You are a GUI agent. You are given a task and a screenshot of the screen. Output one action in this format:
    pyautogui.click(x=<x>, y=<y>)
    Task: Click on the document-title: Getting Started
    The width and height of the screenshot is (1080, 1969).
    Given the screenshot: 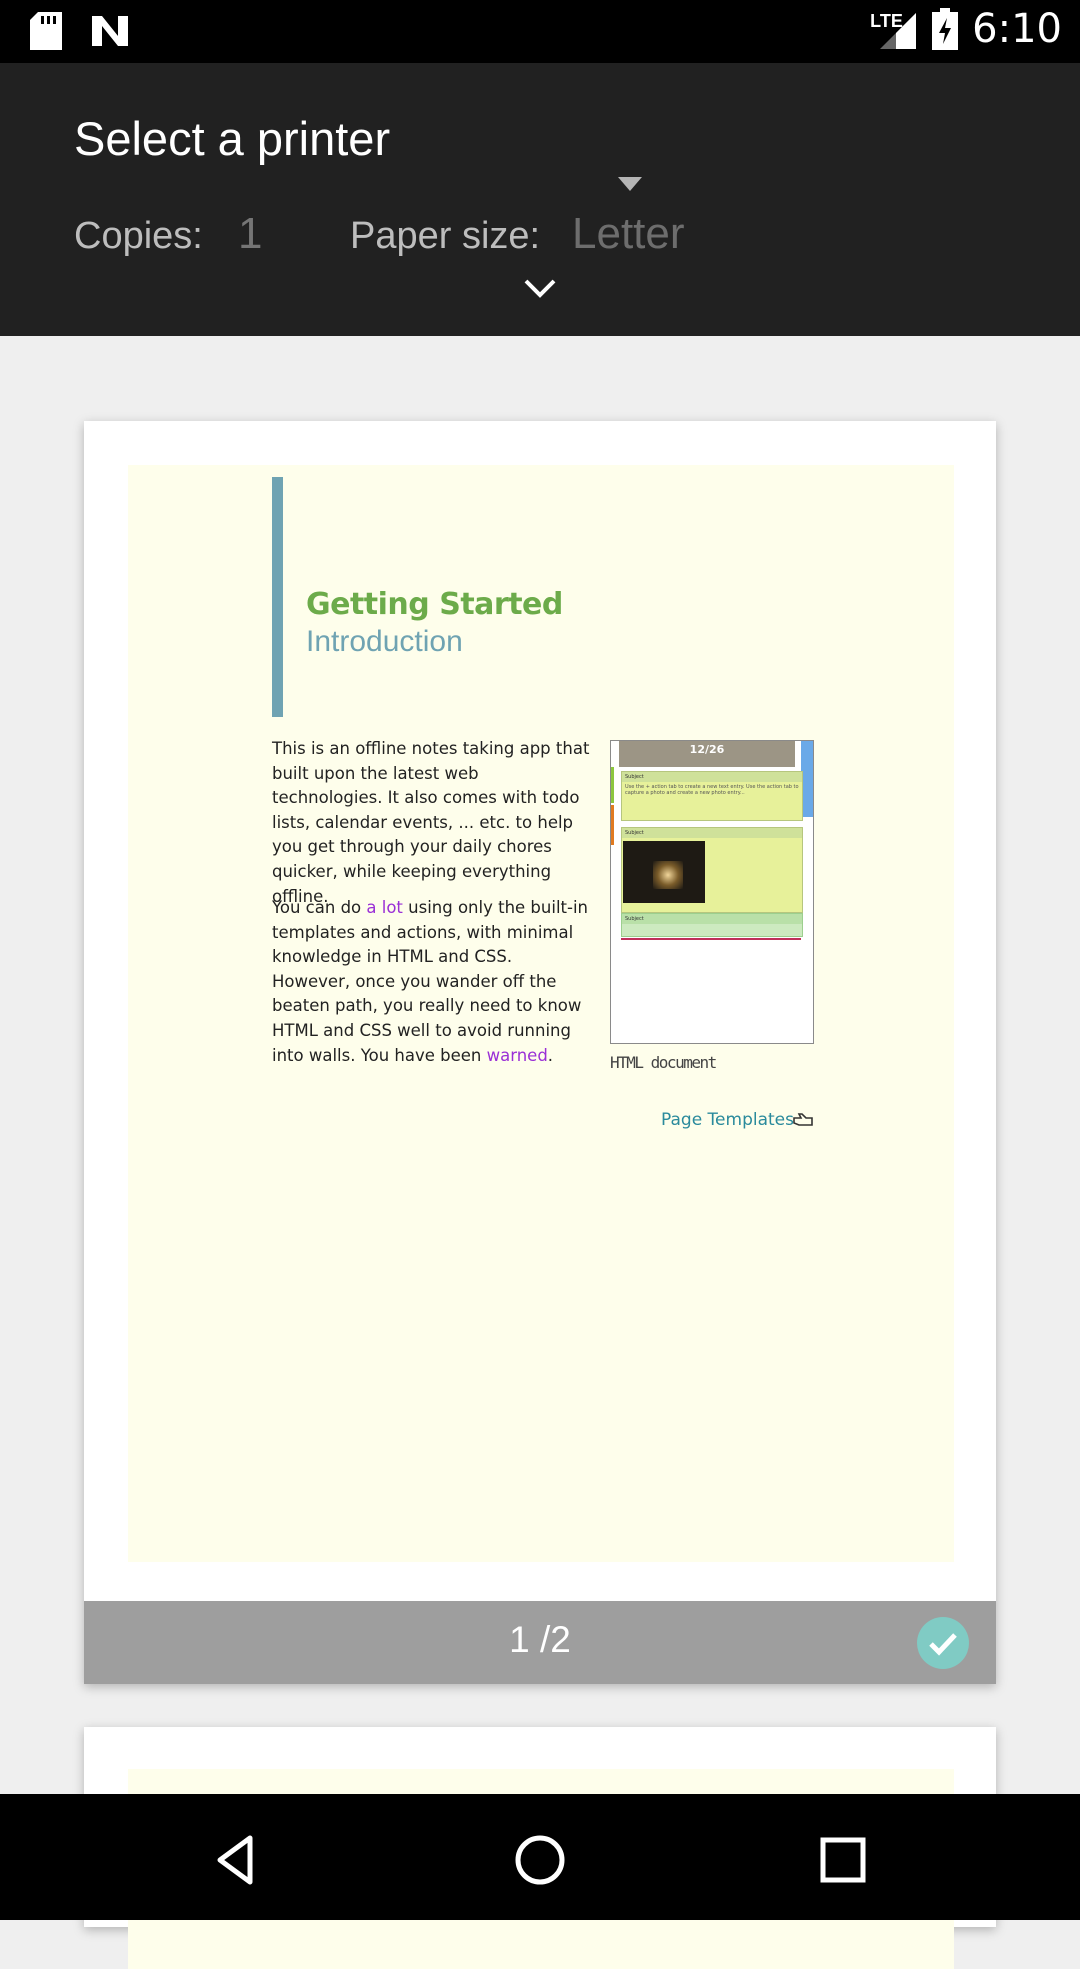 What is the action you would take?
    pyautogui.click(x=434, y=604)
    